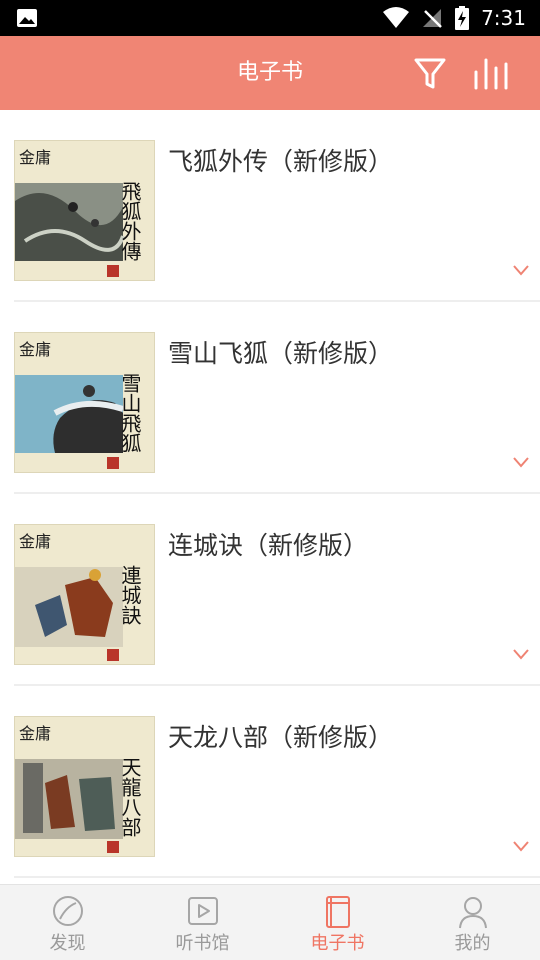 This screenshot has height=960, width=540. I want to click on tab-audiobooks: 听书馆, so click(202, 922).